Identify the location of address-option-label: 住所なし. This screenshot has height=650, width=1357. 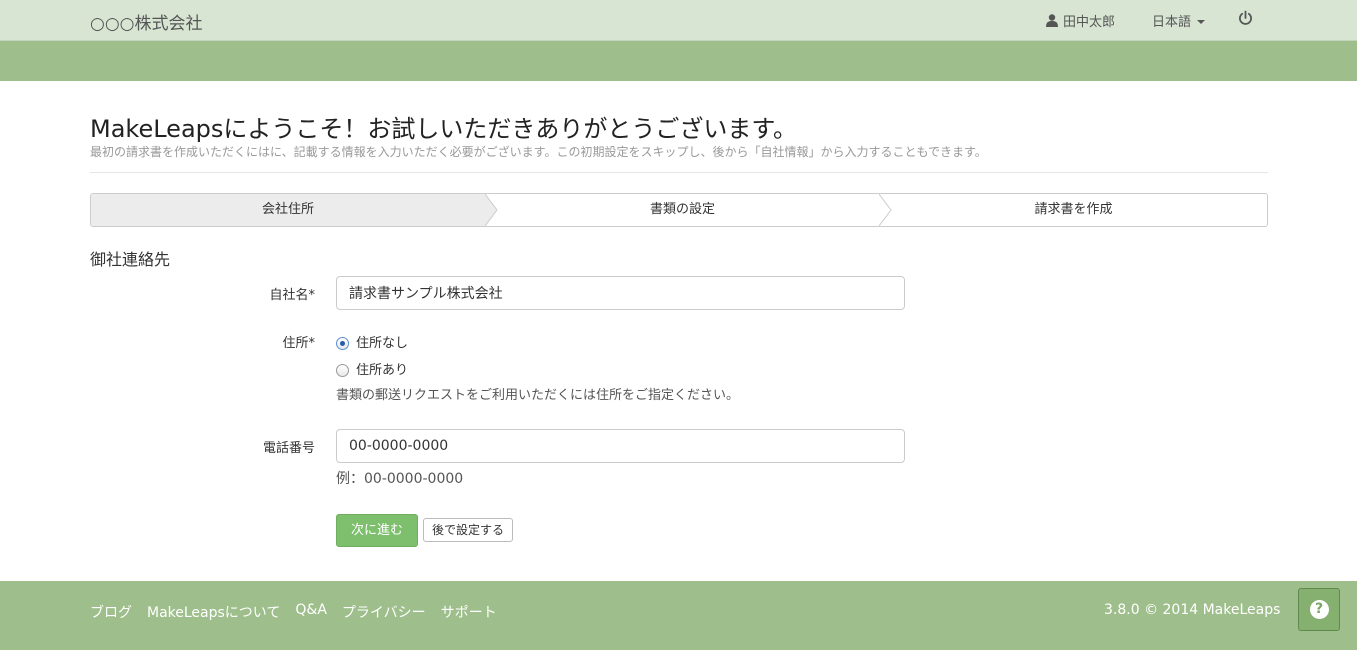
(382, 343).